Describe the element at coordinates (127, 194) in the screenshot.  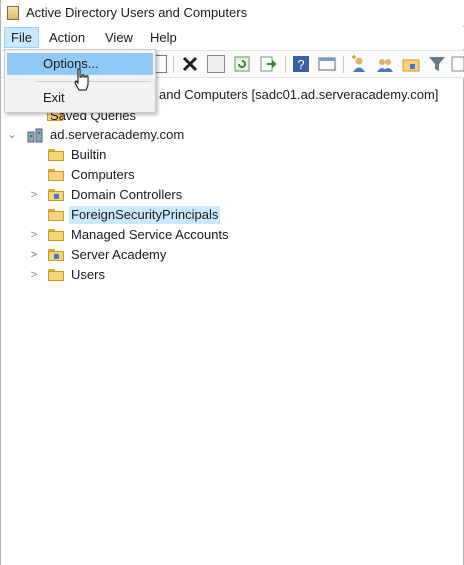
I see `tree-item-label: Domain Controllers` at that location.